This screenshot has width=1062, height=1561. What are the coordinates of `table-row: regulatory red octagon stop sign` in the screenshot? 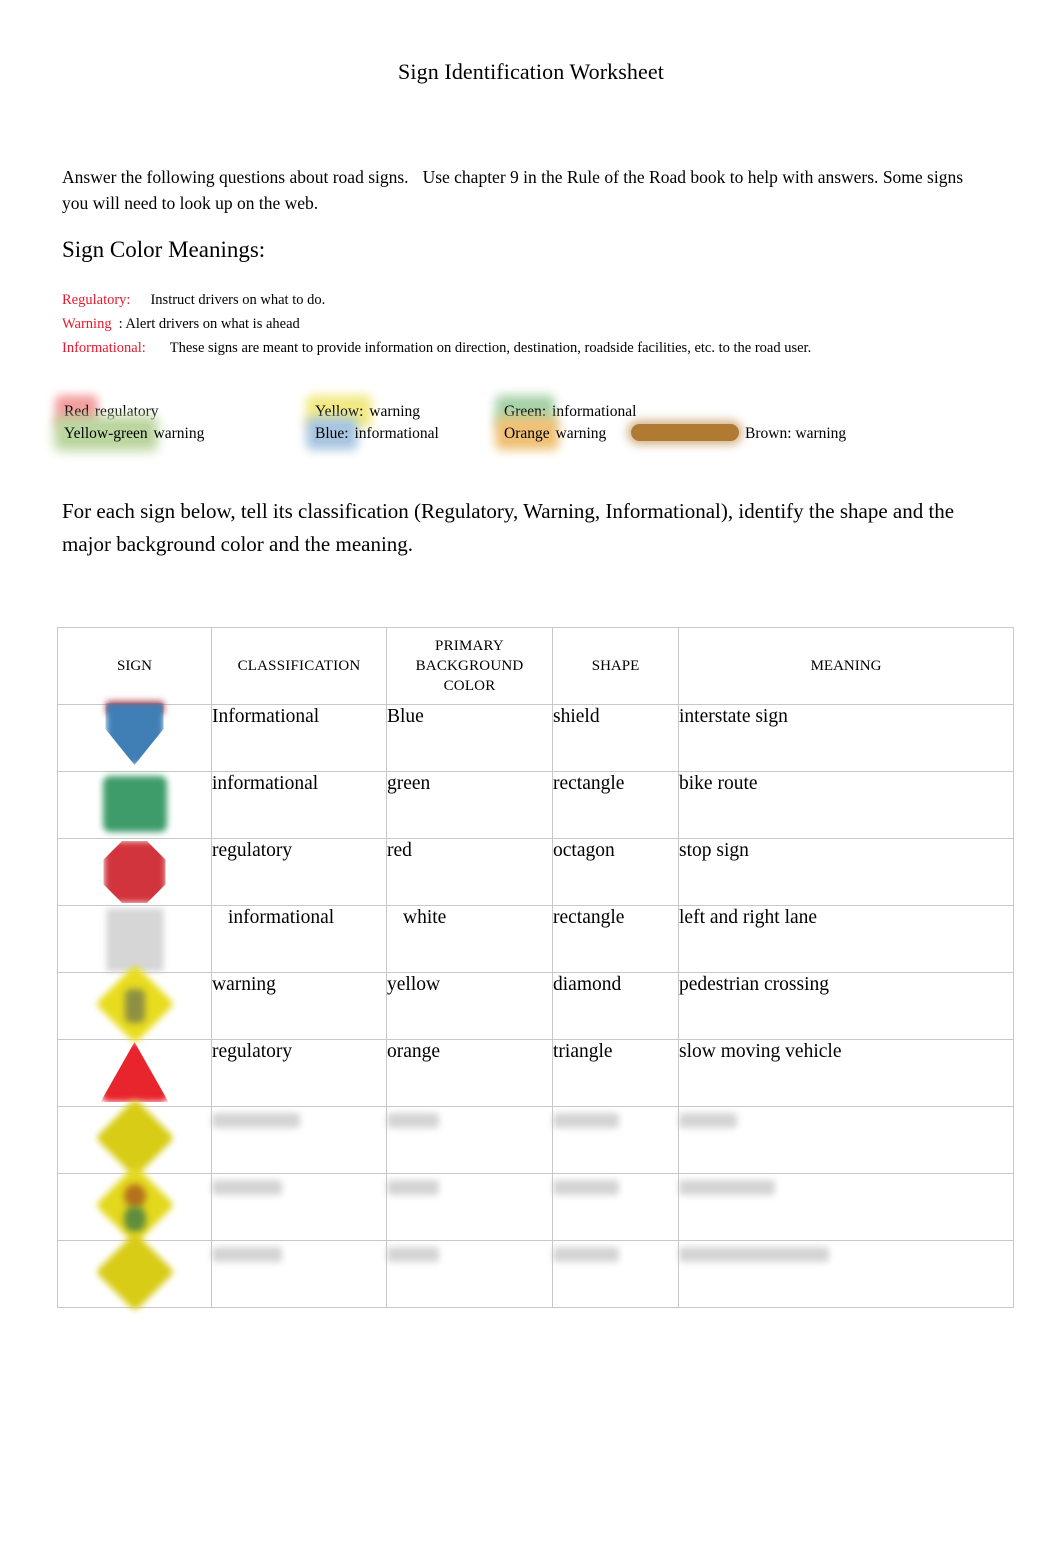 It's located at (535, 872).